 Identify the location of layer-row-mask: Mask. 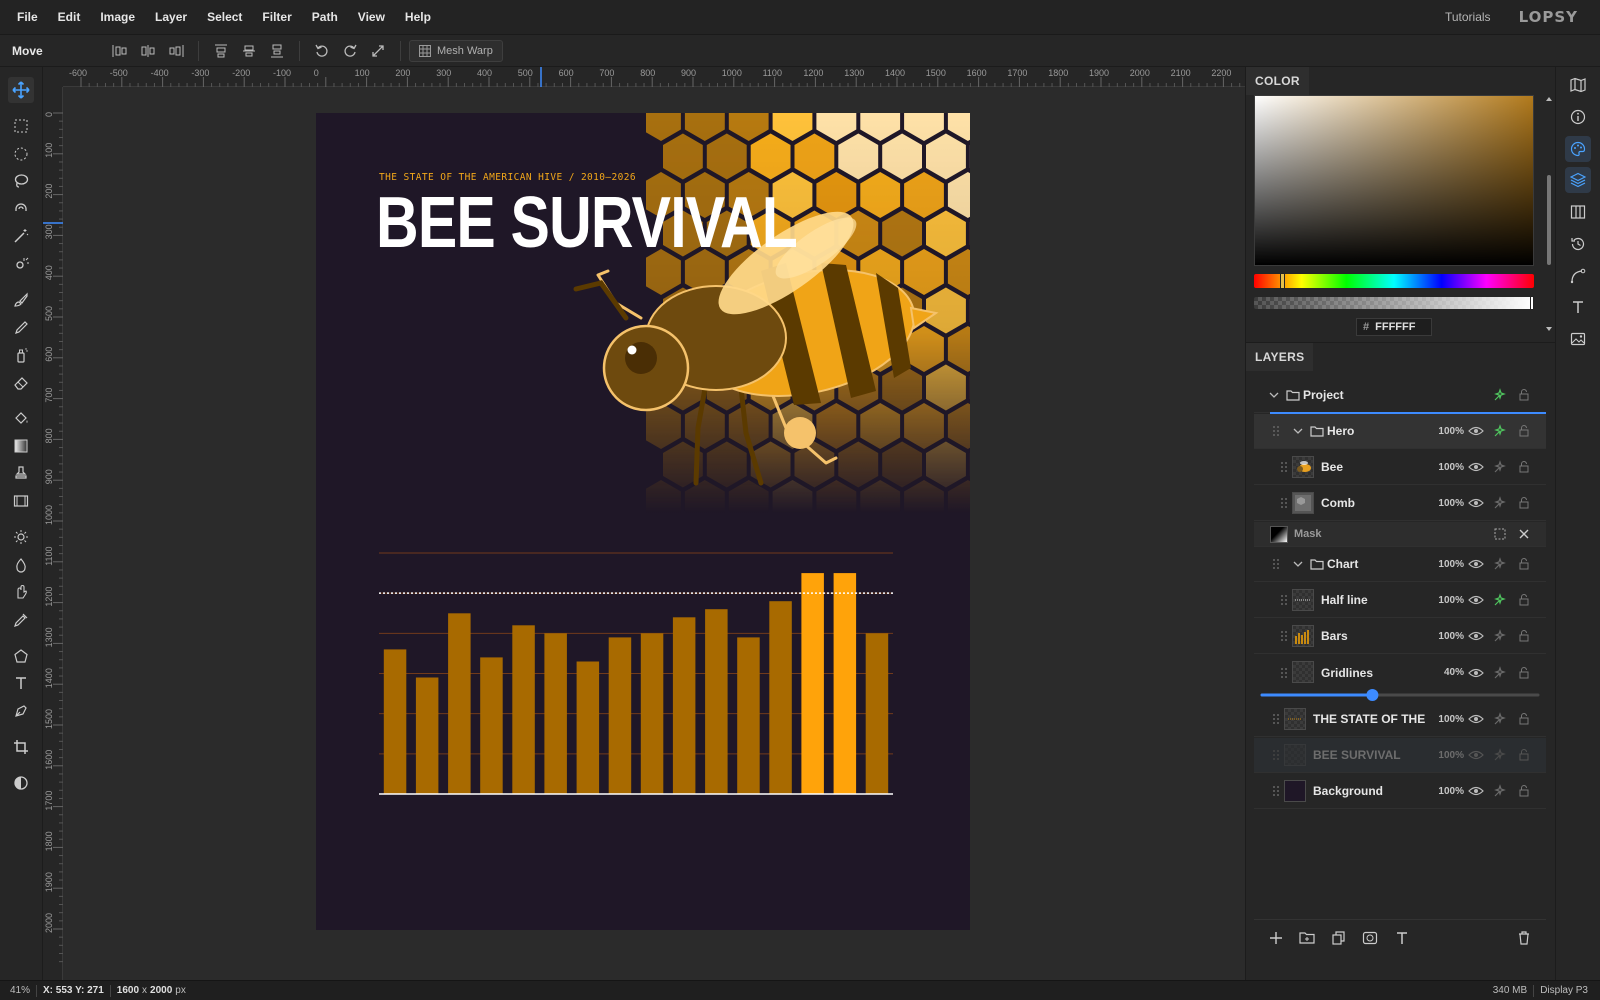
(1400, 534).